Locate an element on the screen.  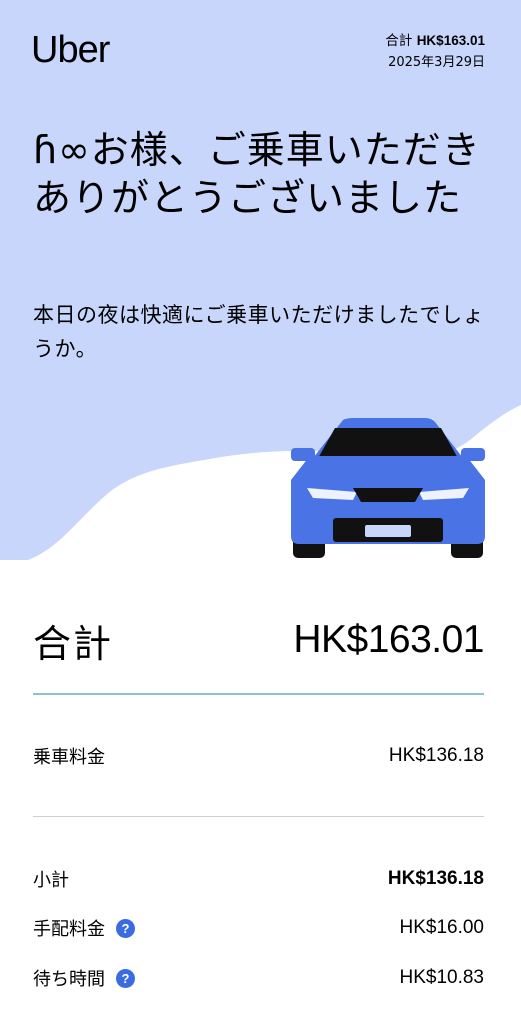
wait-time-label-group: 待ち時間 ? is located at coordinates (84, 978).